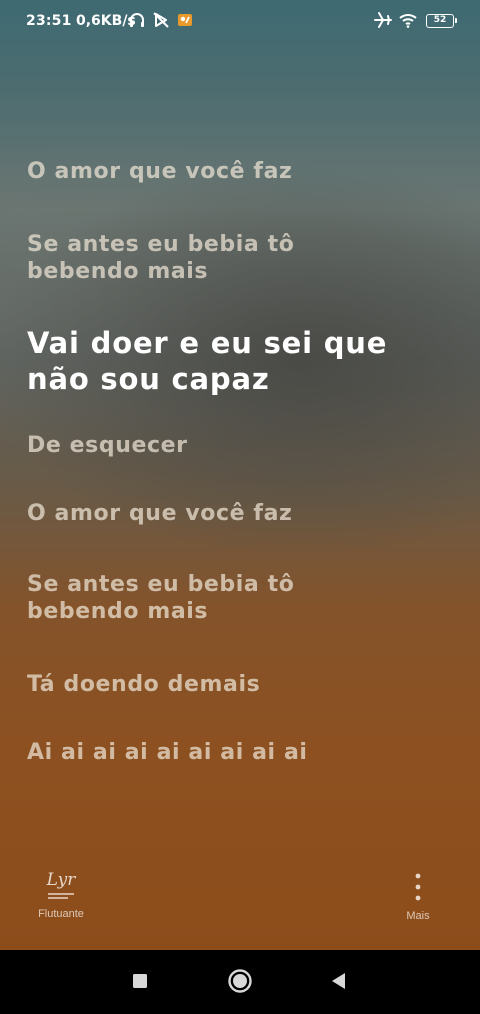 The width and height of the screenshot is (480, 1014). I want to click on home-button, so click(240, 983).